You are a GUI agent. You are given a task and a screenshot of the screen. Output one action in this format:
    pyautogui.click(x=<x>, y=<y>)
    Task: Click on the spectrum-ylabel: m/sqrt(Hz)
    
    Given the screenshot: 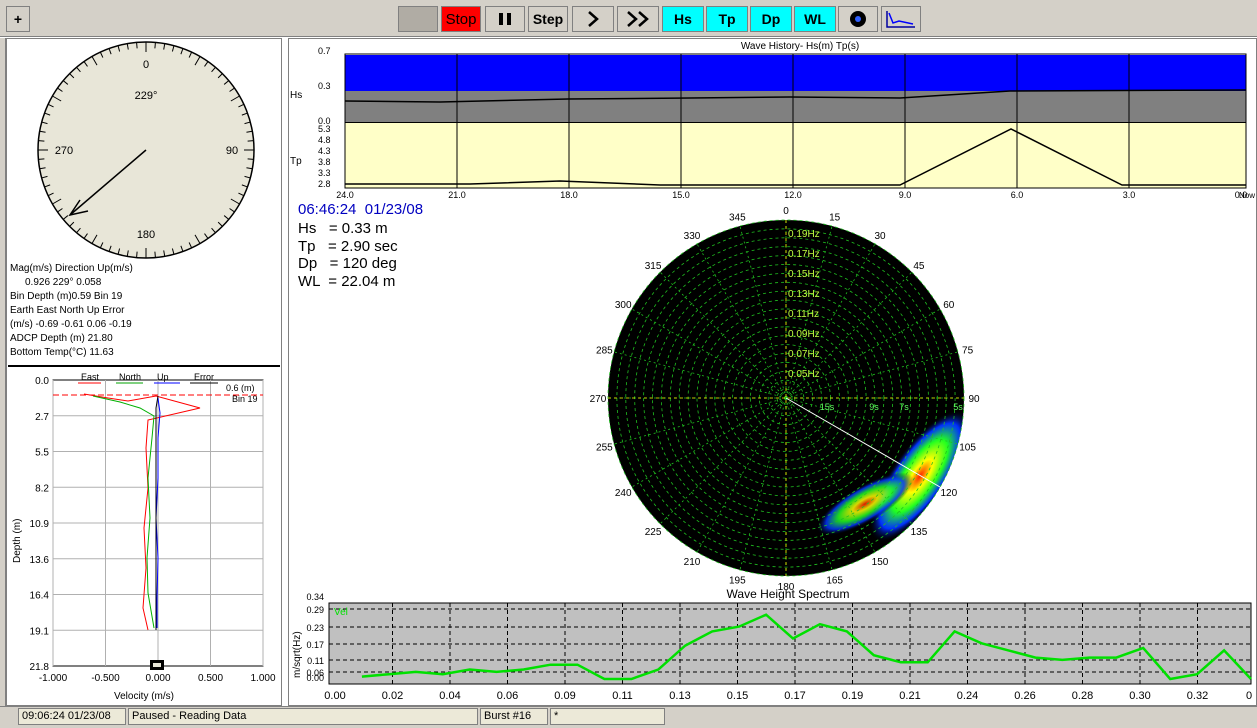 What is the action you would take?
    pyautogui.click(x=297, y=654)
    